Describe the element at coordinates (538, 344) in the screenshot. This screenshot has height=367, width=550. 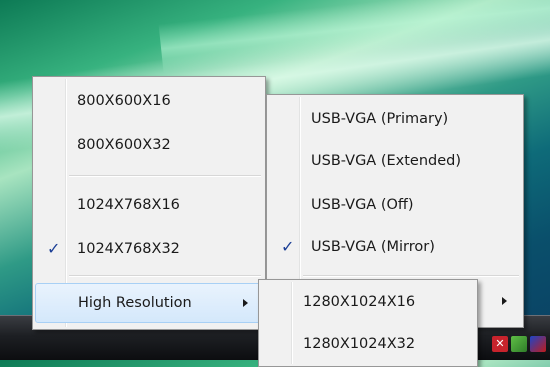
I see `usb-display-icon` at that location.